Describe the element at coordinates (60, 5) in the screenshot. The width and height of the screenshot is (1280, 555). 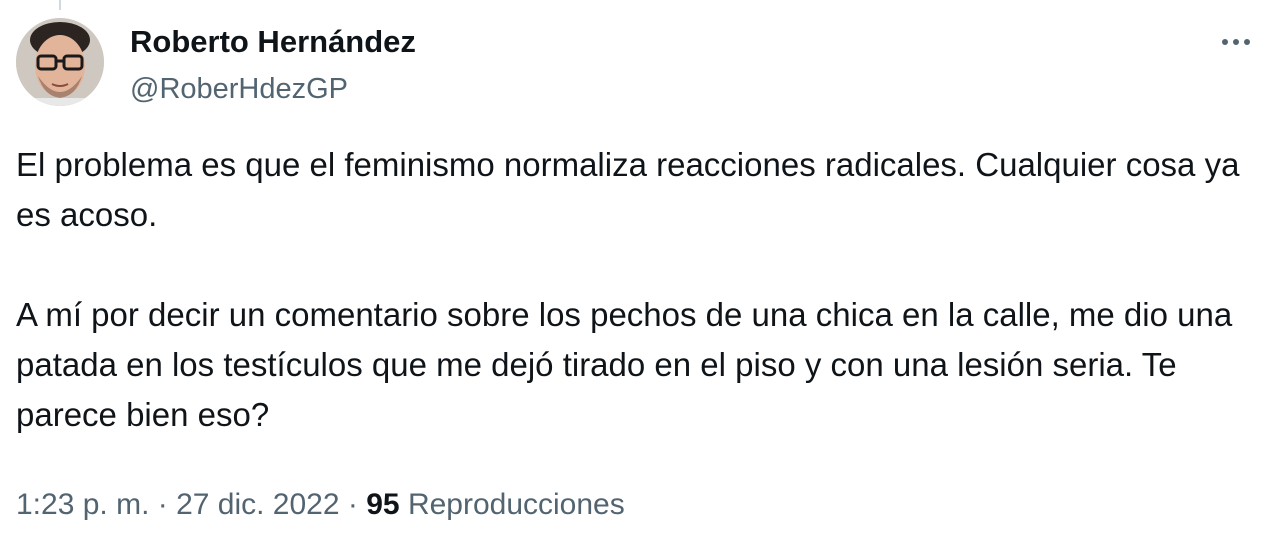
I see `thread-connector-line` at that location.